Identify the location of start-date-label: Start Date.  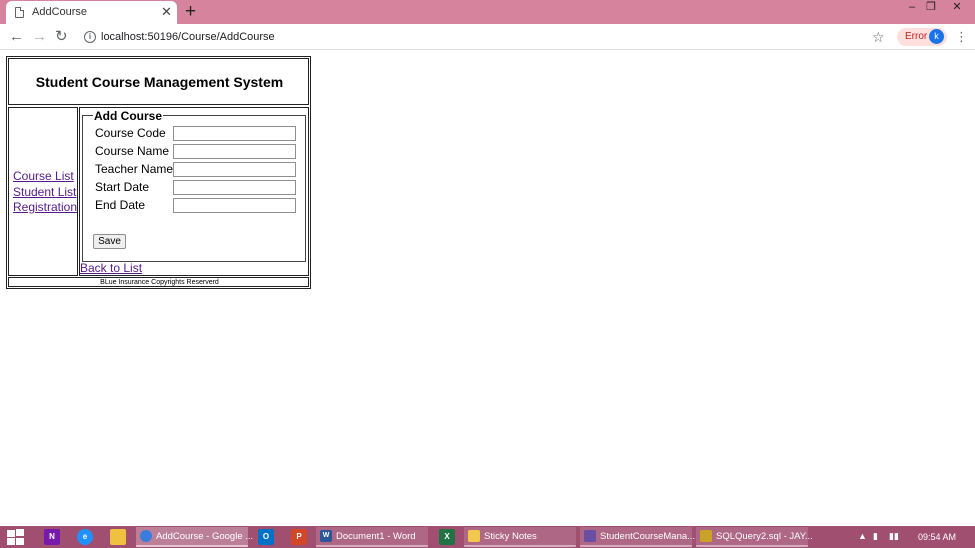
(122, 187).